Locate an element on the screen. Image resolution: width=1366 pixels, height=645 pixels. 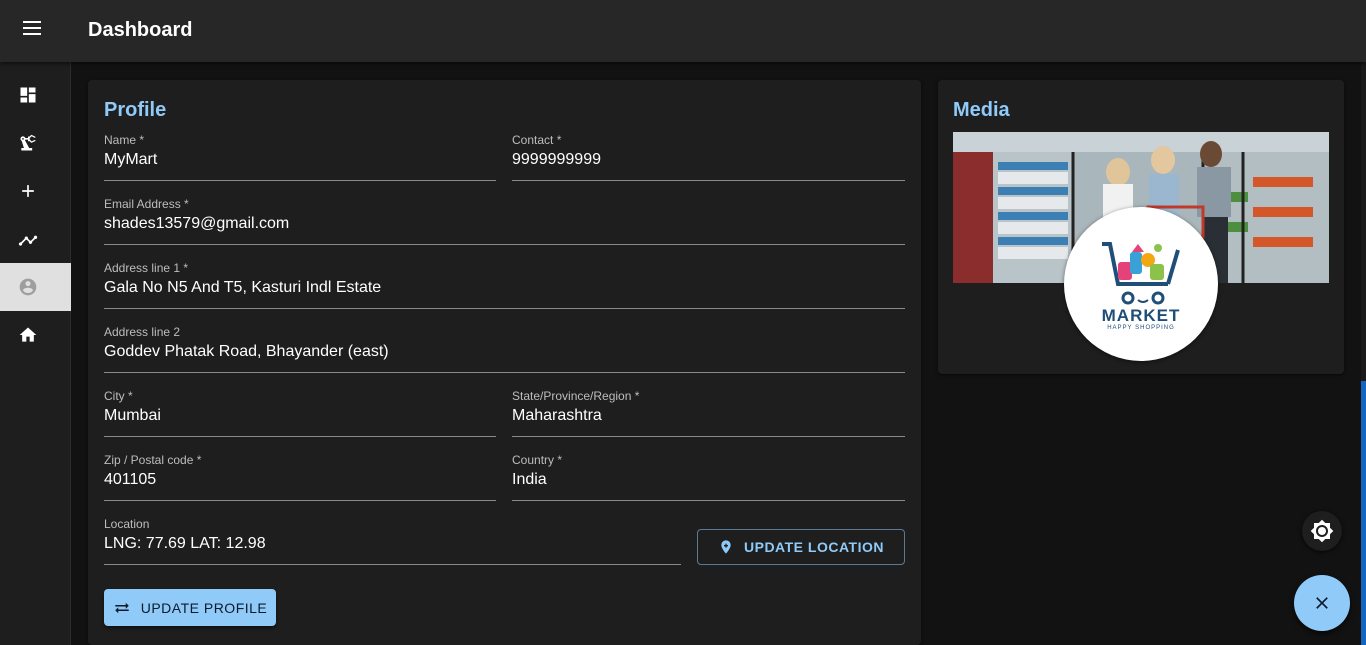
nav-item-dashboard is located at coordinates (35, 95).